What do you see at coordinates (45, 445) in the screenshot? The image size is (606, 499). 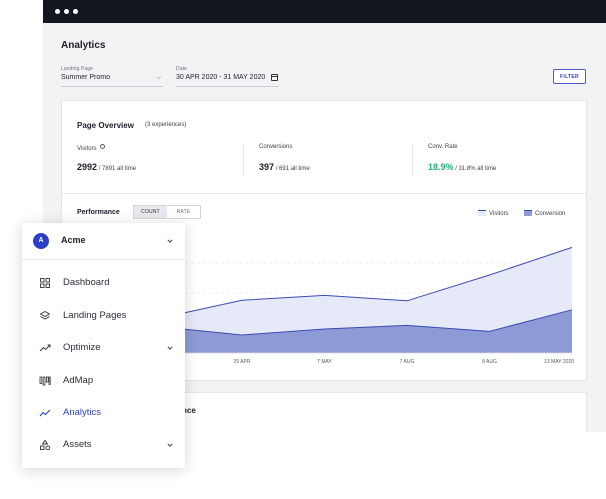 I see `assets-icon` at bounding box center [45, 445].